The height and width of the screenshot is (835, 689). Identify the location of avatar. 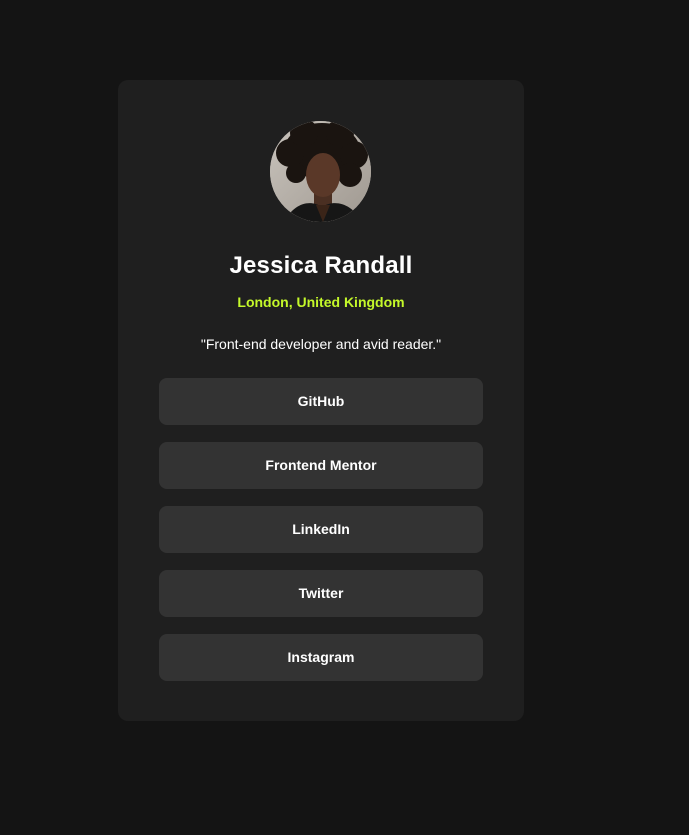
(320, 171).